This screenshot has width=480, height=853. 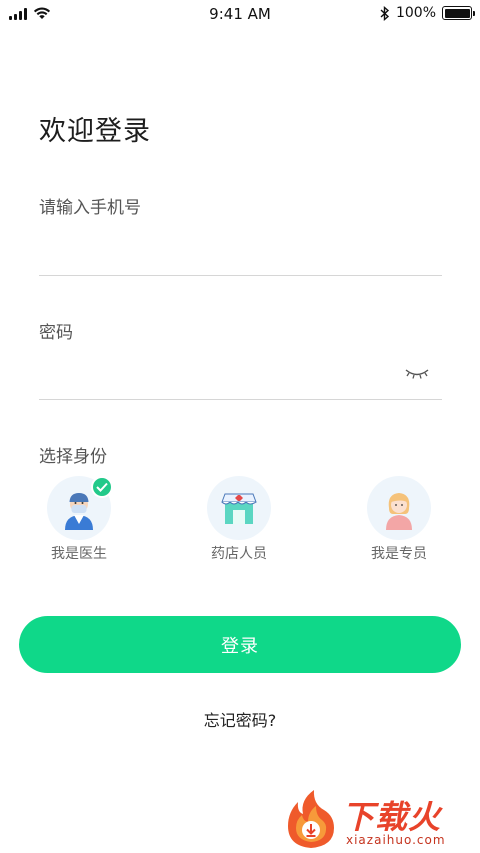 What do you see at coordinates (95, 131) in the screenshot?
I see `page-title: 欢迎登录` at bounding box center [95, 131].